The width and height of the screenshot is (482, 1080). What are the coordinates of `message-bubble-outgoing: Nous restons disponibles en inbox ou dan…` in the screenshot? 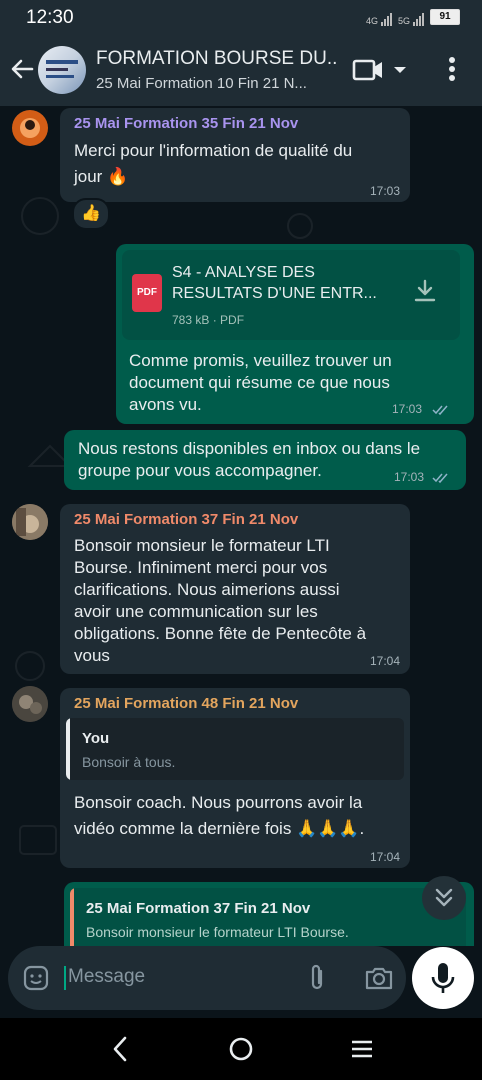 It's located at (265, 460).